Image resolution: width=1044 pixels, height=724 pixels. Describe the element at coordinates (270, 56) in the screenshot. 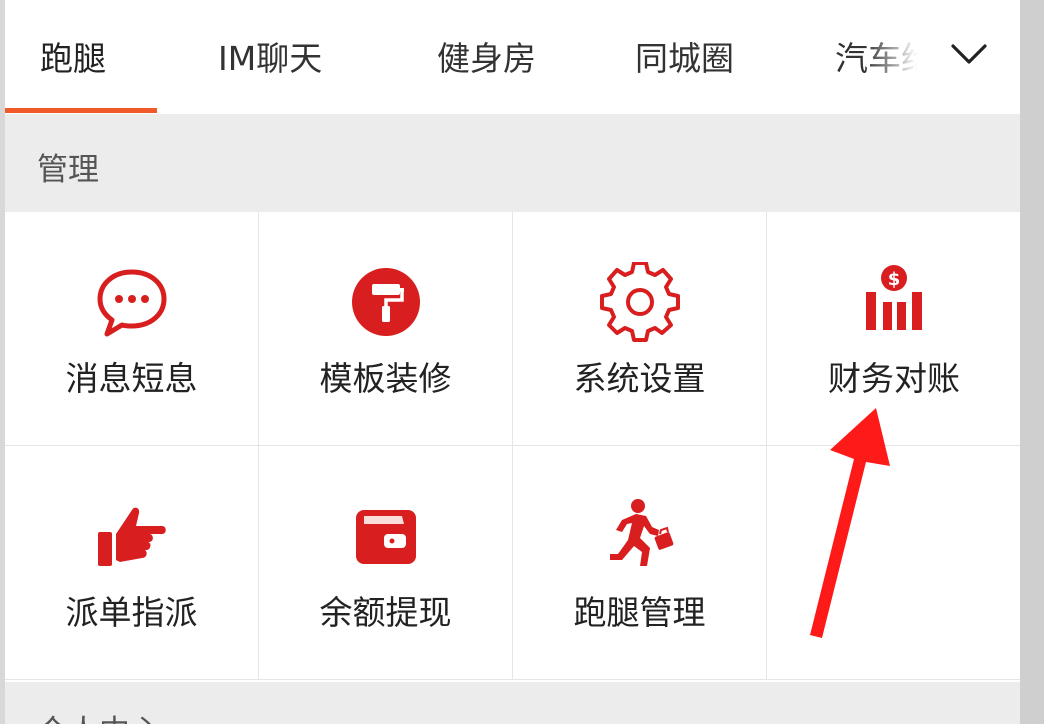

I see `tab-im-chat: IM聊天` at that location.